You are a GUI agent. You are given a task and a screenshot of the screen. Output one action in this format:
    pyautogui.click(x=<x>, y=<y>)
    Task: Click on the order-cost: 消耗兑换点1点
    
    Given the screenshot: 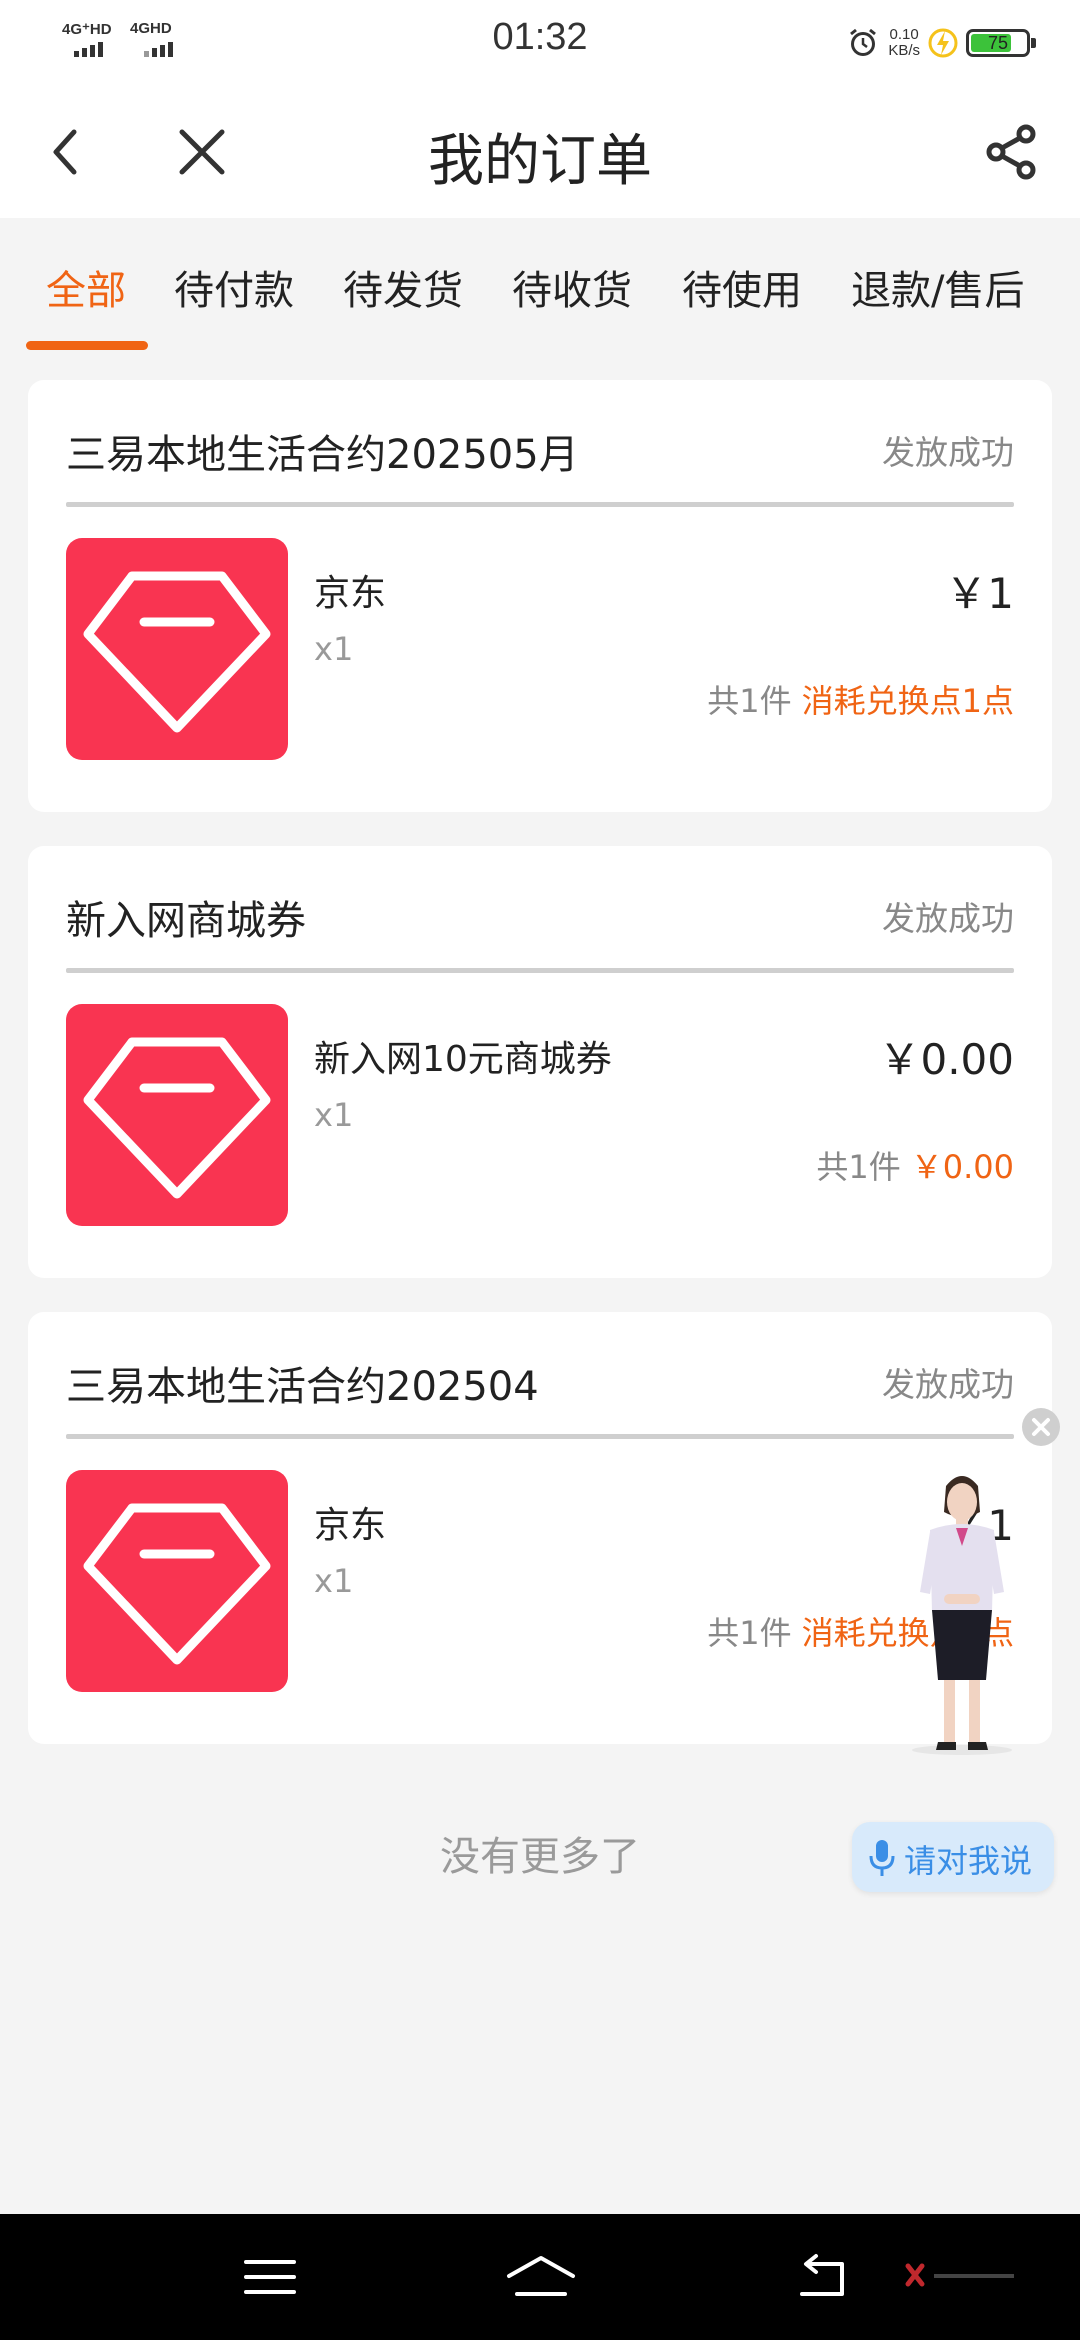 What is the action you would take?
    pyautogui.click(x=907, y=701)
    